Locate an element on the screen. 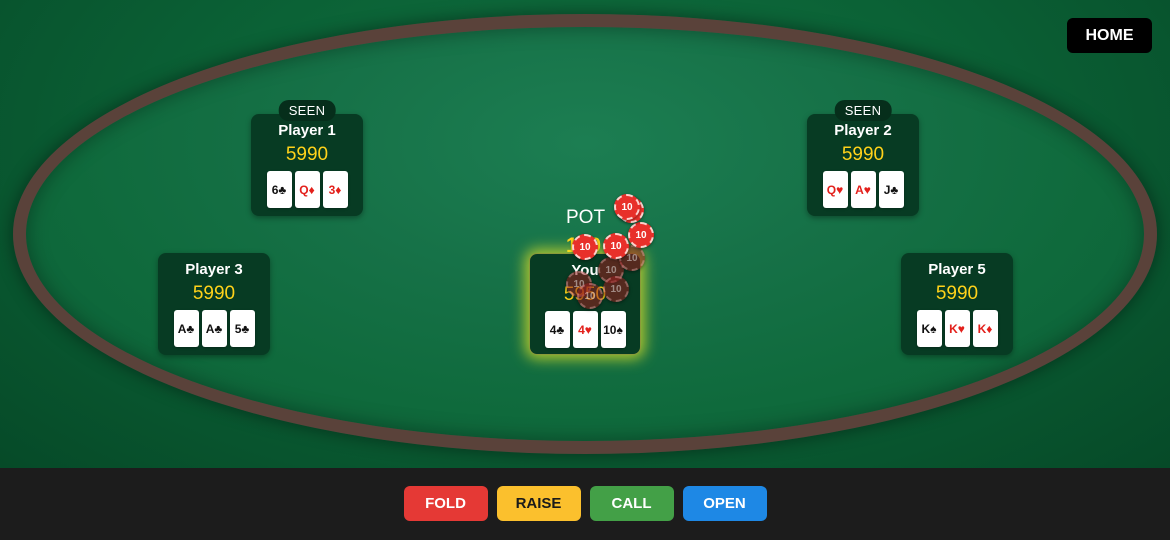 The height and width of the screenshot is (540, 1170). player-seat-1: SEEN Player 1 5990 6♣ Q♦ 3♦ is located at coordinates (307, 158).